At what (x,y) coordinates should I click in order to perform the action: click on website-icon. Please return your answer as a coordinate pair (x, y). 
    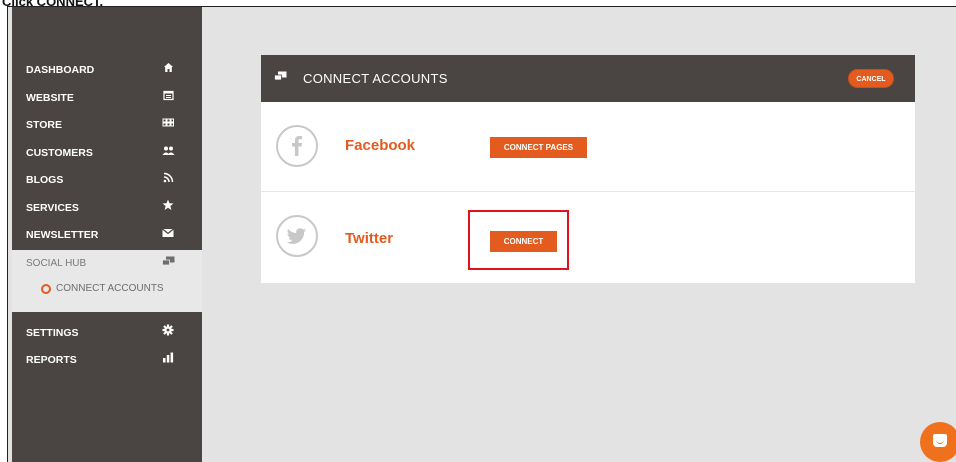
    Looking at the image, I should click on (168, 99).